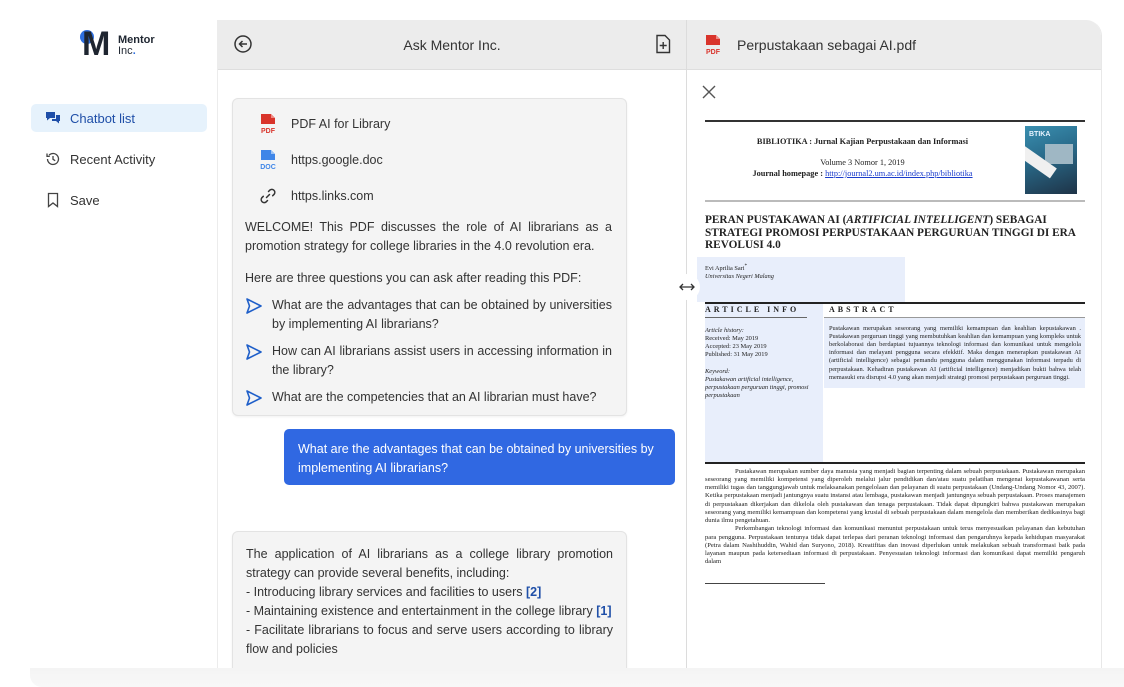 This screenshot has width=1124, height=687. Describe the element at coordinates (103, 118) in the screenshot. I see `sidebar-item-label: Chatbot list` at that location.